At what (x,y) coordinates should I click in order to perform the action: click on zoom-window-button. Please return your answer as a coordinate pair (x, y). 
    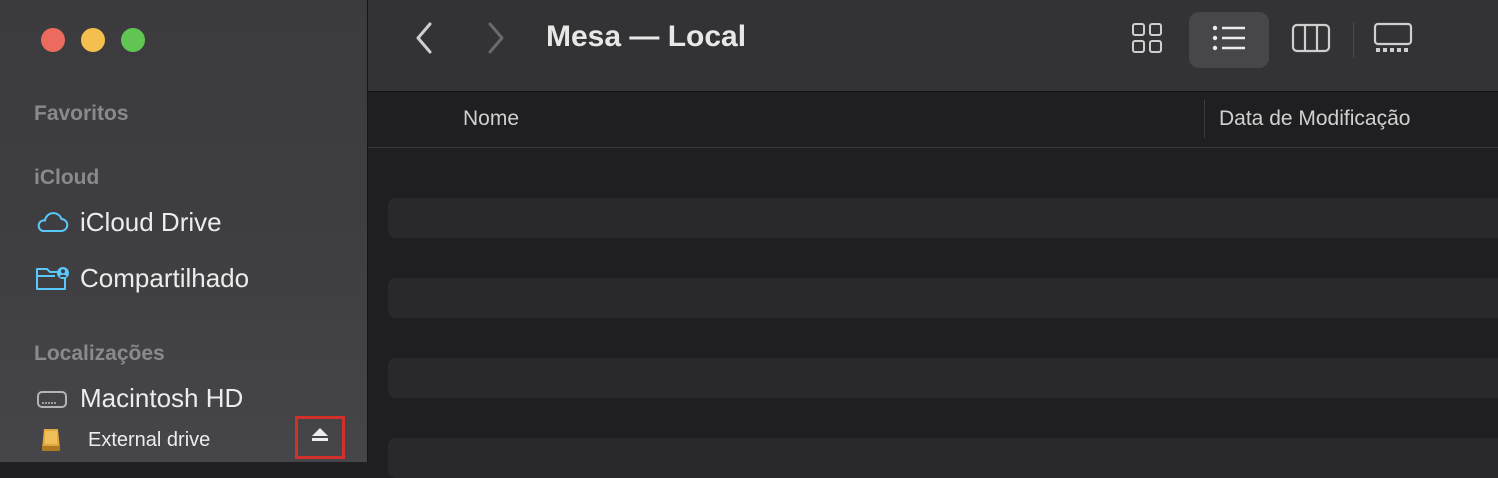
    Looking at the image, I should click on (133, 40).